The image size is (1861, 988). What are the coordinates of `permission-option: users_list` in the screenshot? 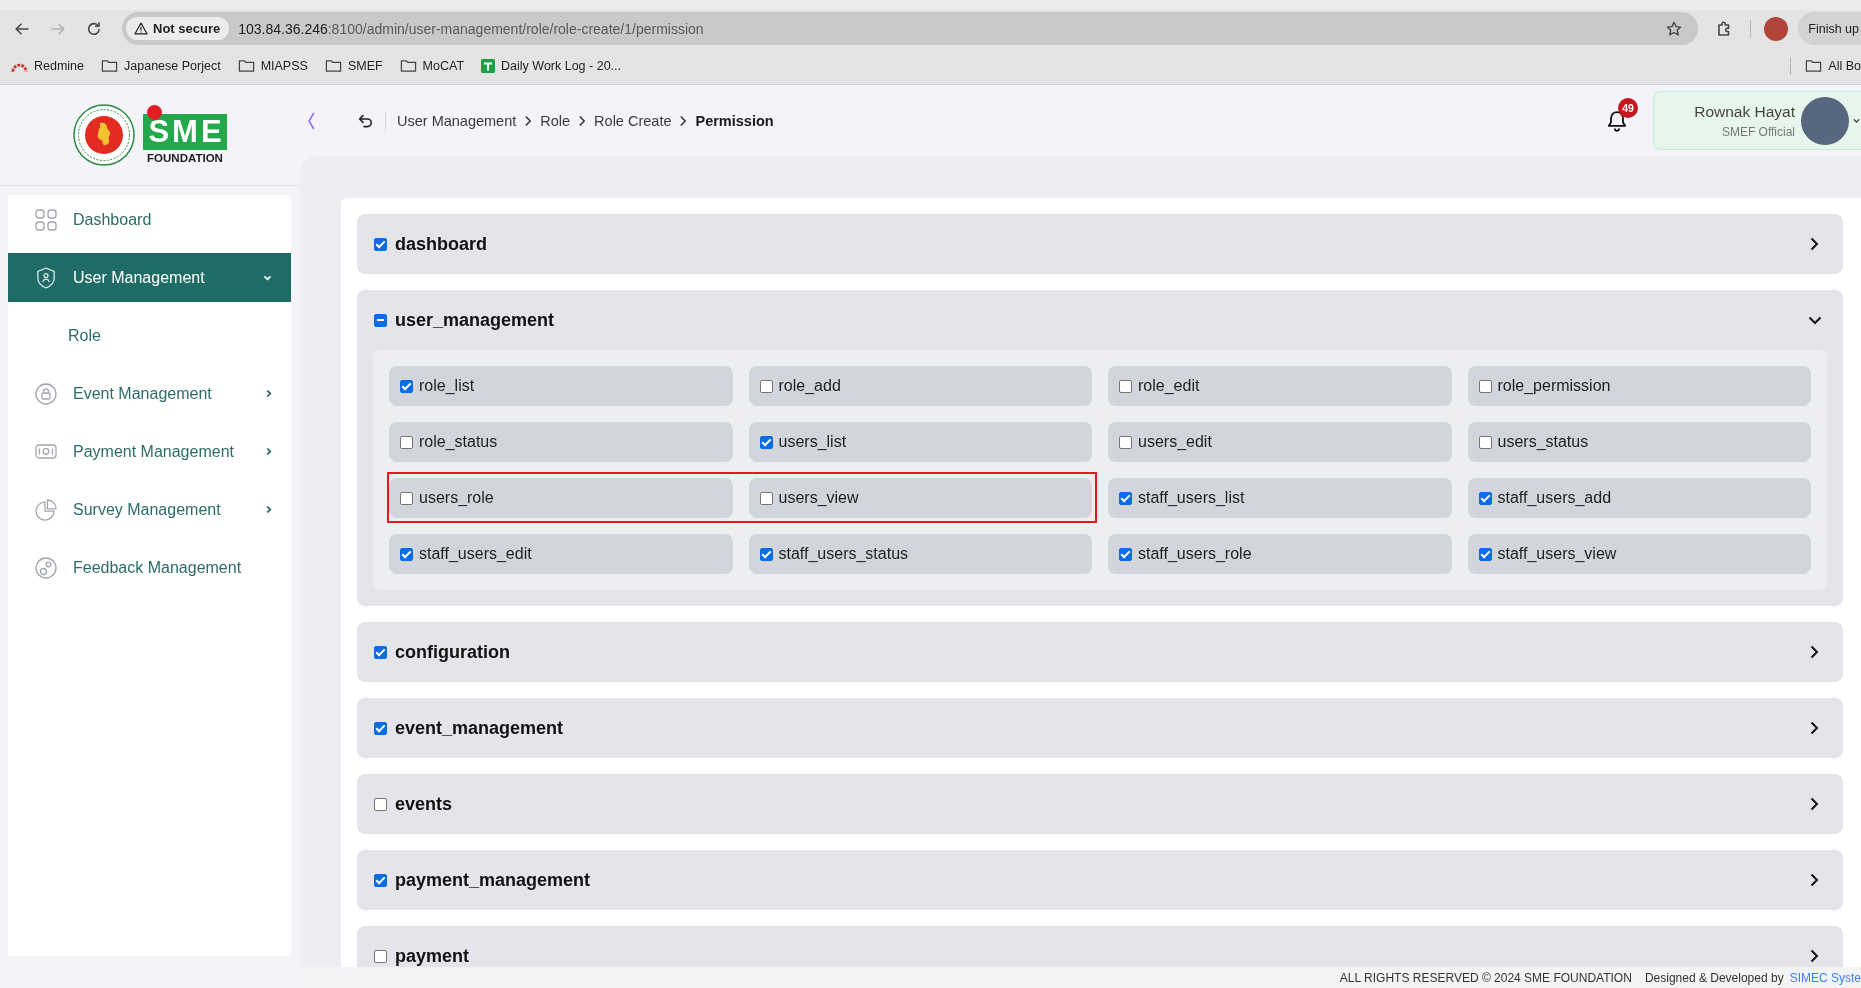 It's located at (920, 442).